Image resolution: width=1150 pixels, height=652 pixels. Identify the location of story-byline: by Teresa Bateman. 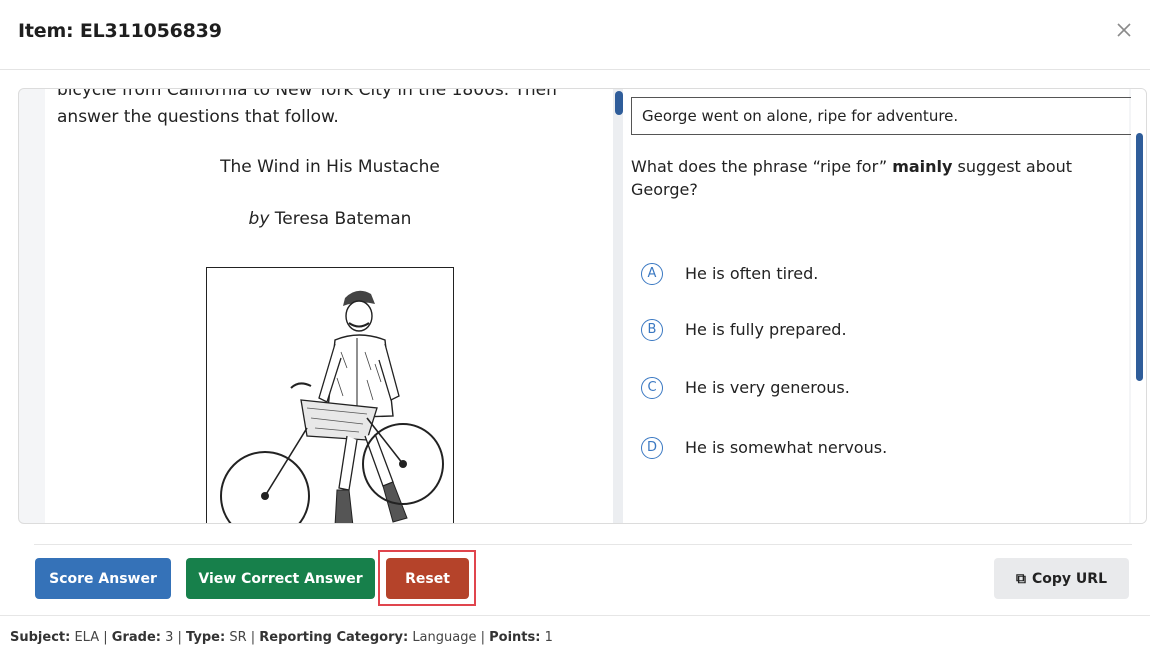
(330, 219).